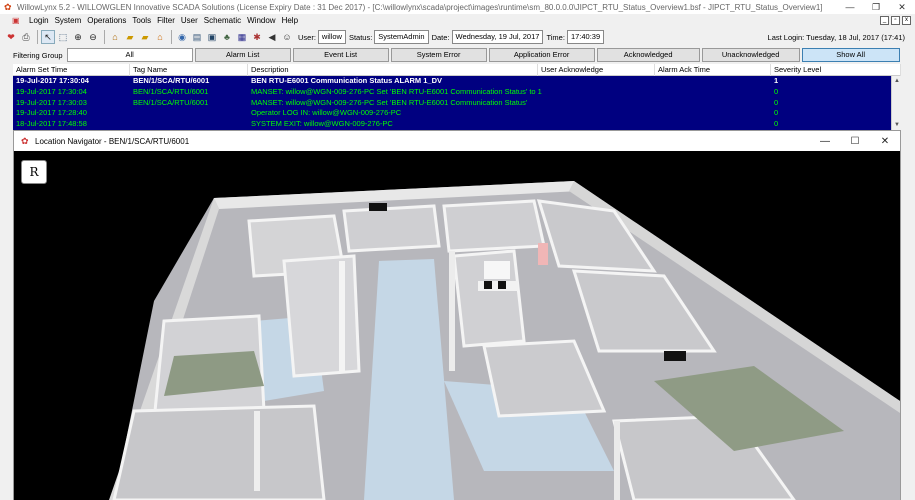  What do you see at coordinates (129, 55) in the screenshot?
I see `filter-all-button: All` at bounding box center [129, 55].